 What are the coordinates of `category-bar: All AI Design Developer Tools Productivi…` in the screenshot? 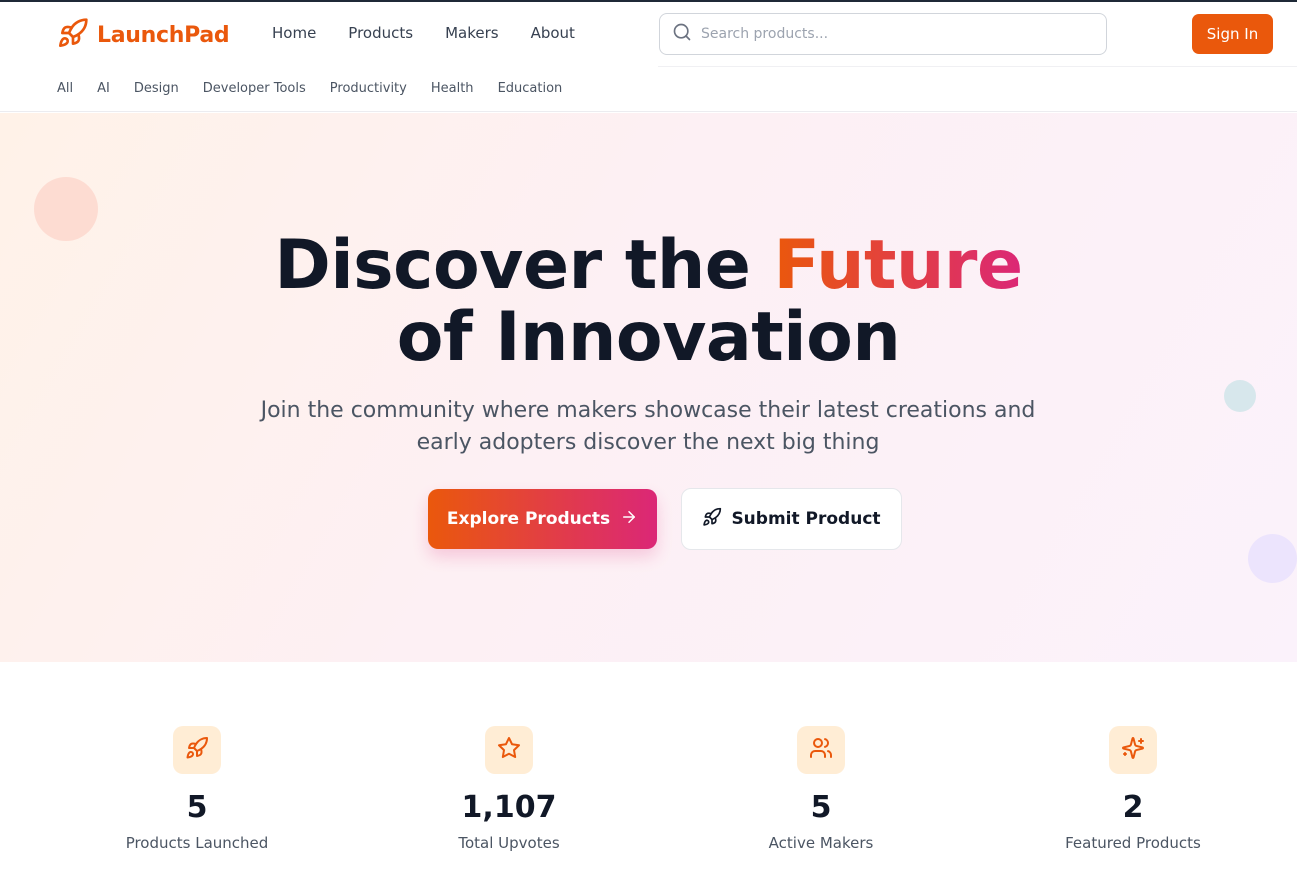 It's located at (321, 88).